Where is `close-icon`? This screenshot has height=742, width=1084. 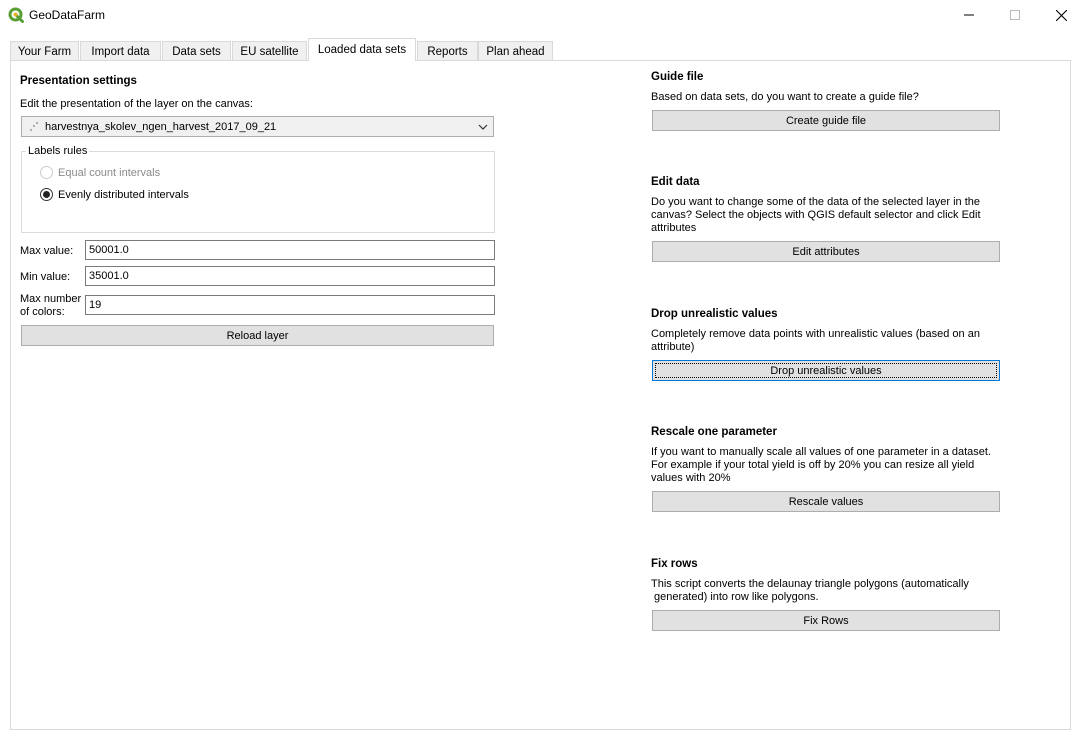
close-icon is located at coordinates (1061, 15).